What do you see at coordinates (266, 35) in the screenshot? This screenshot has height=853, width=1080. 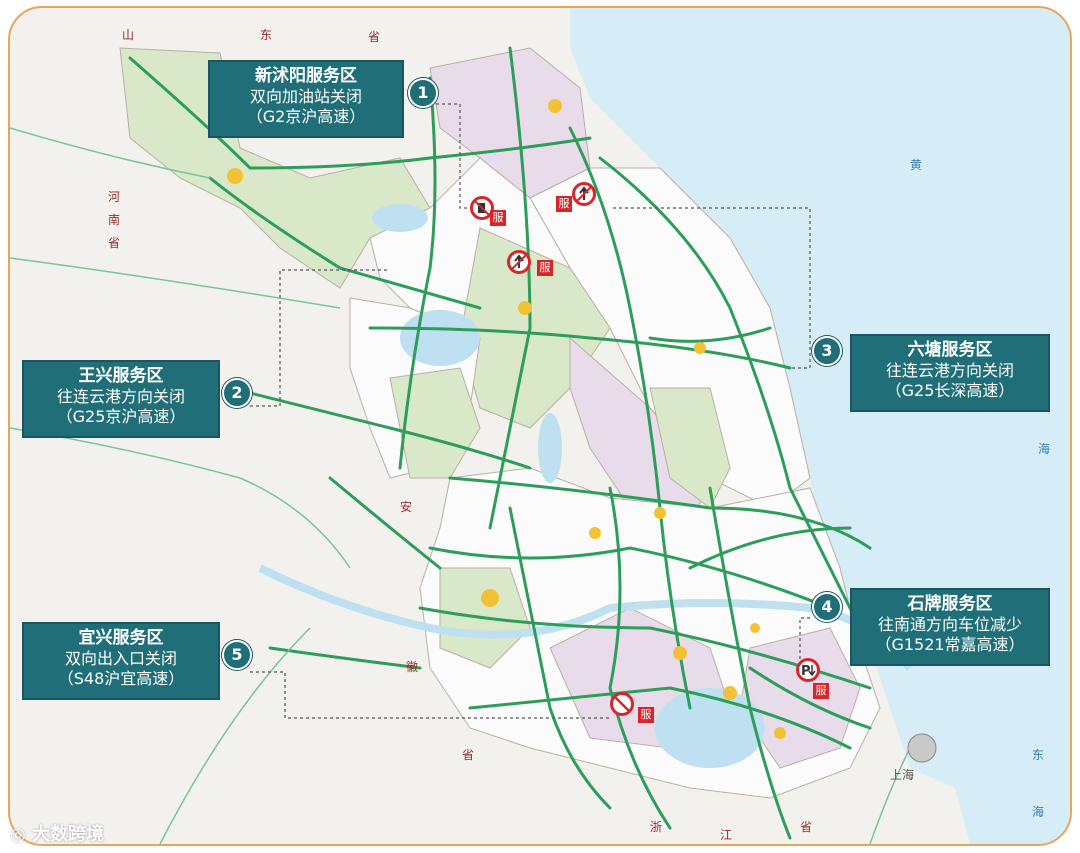 I see `label-shandong-2: 东` at bounding box center [266, 35].